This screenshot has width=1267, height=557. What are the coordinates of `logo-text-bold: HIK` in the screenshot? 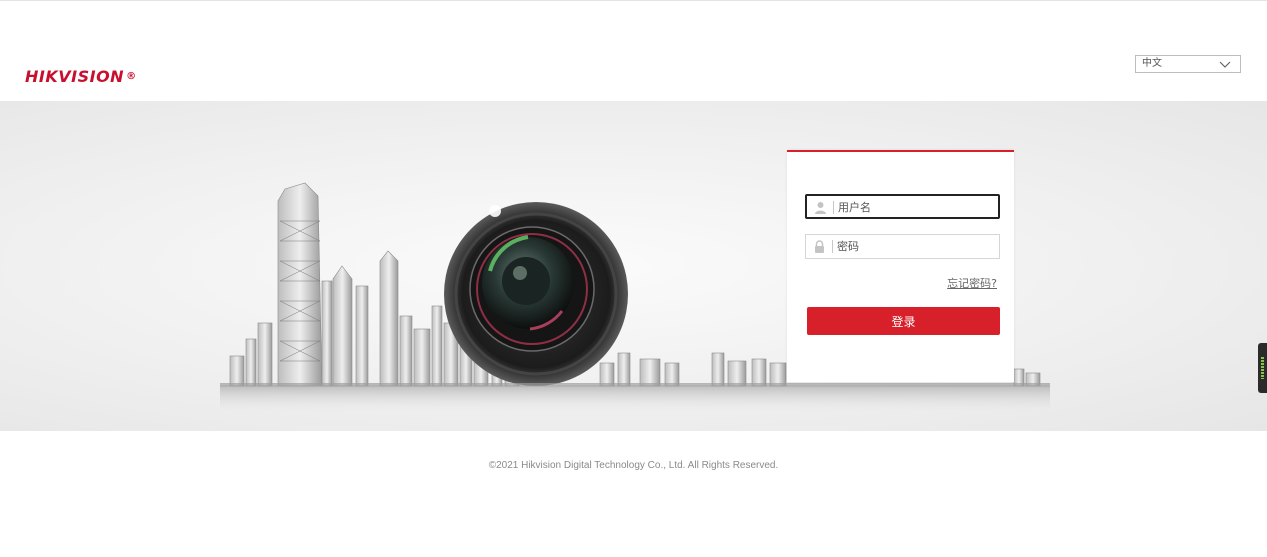 It's located at (42, 76).